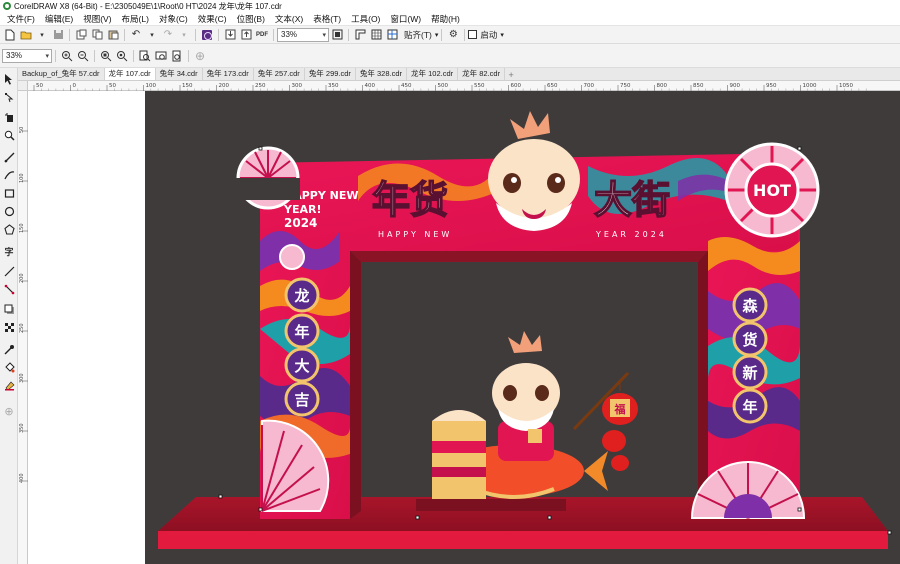  What do you see at coordinates (9, 97) in the screenshot?
I see `shape-tool-icon` at bounding box center [9, 97].